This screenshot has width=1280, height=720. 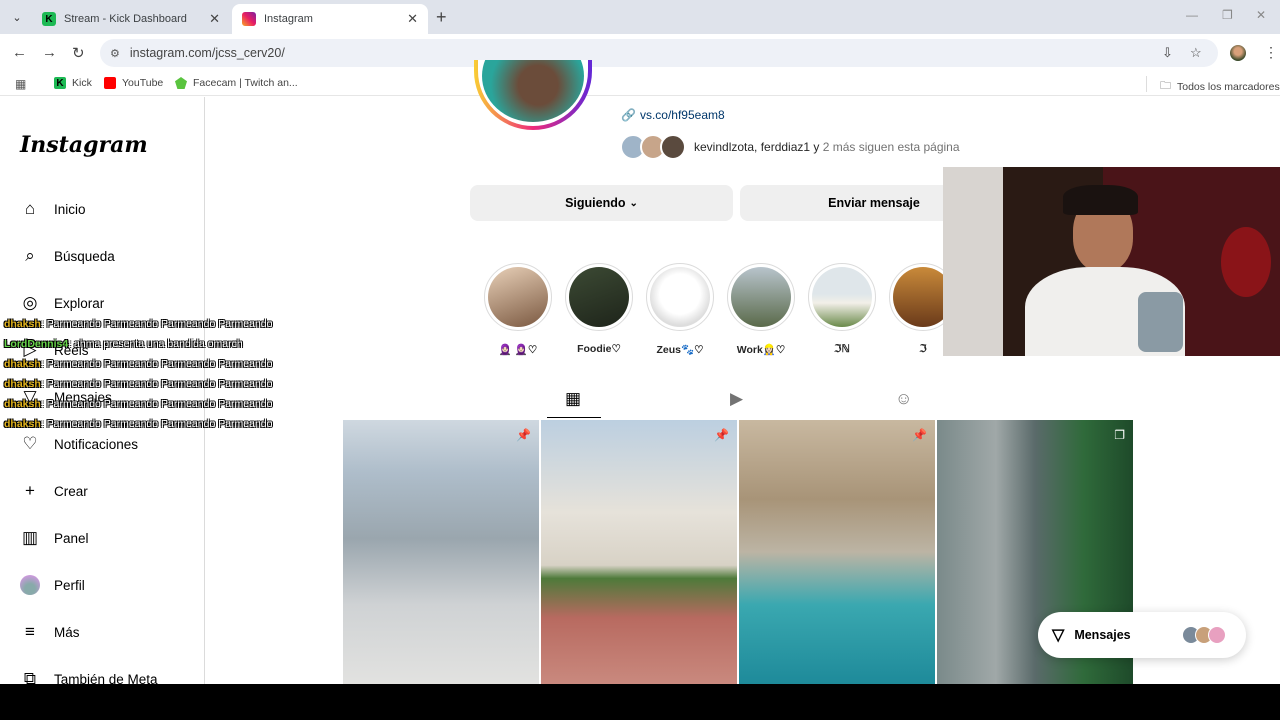 I want to click on tab-kick-dashboard: K Stream - Kick Dashboard ✕, so click(x=131, y=19).